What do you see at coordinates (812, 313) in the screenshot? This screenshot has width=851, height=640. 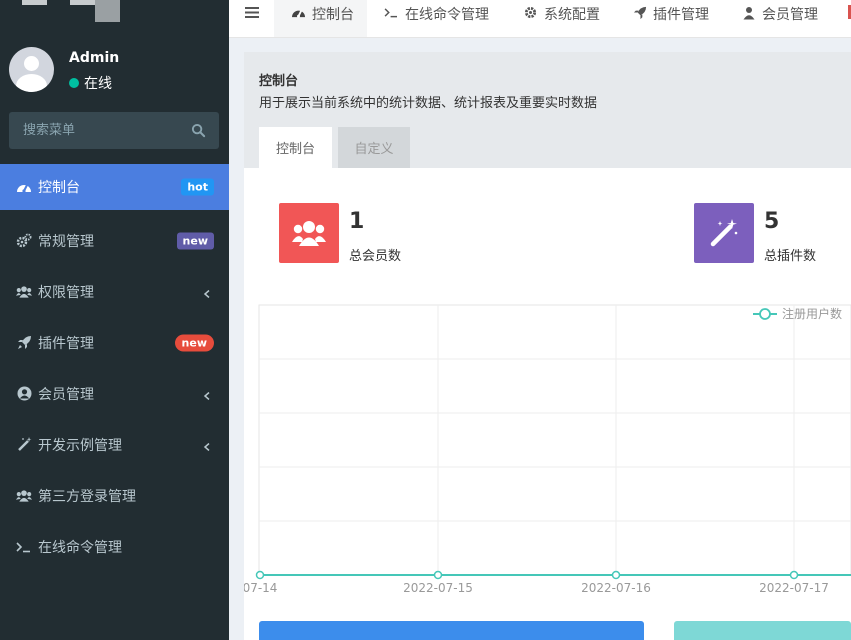 I see `legend-label: 注册用户数` at bounding box center [812, 313].